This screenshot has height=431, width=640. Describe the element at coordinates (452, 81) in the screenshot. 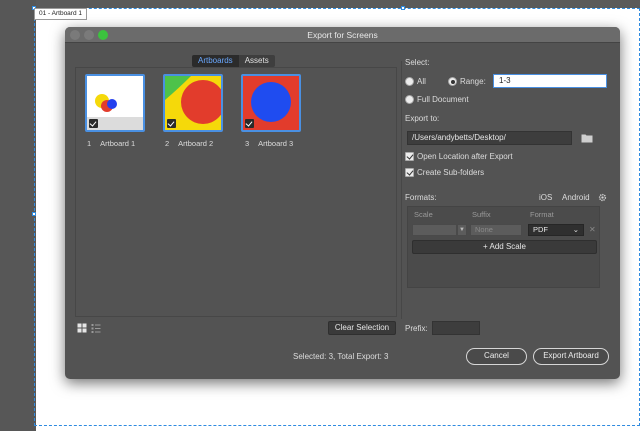

I see `select-range-radio` at that location.